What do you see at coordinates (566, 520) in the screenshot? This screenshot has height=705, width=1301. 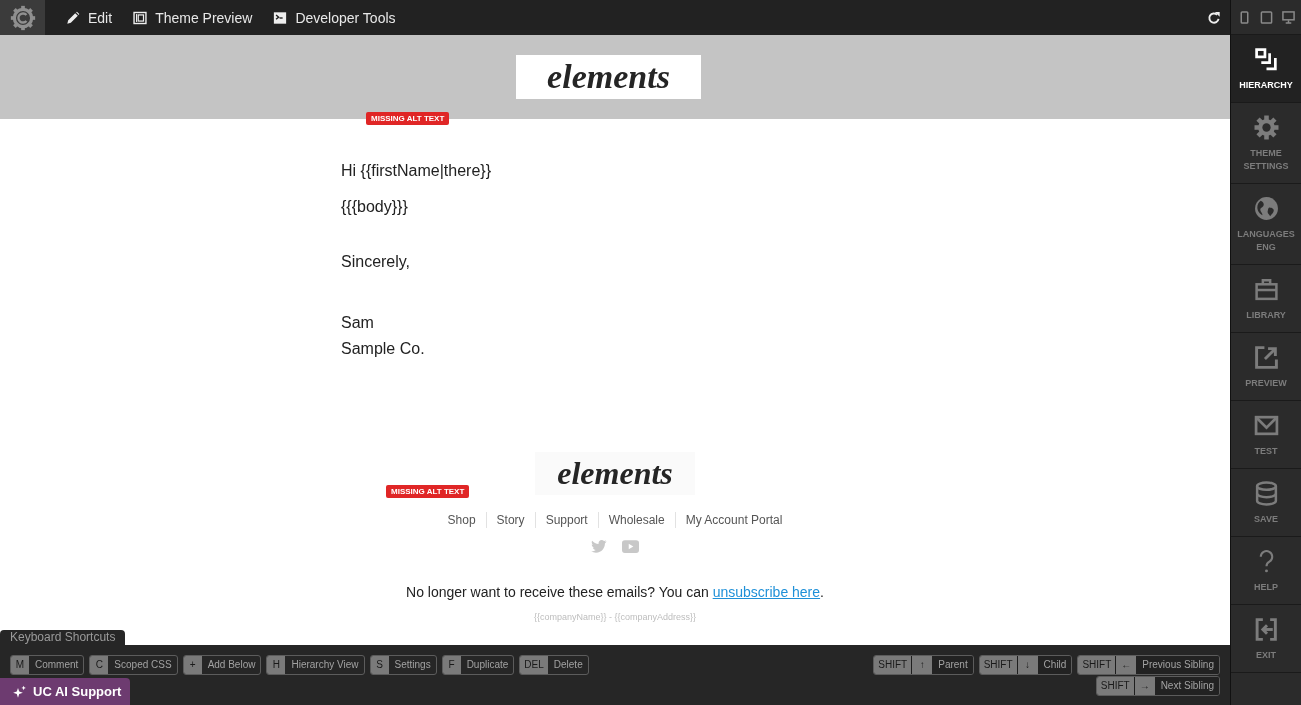 I see `footer-link: Support` at bounding box center [566, 520].